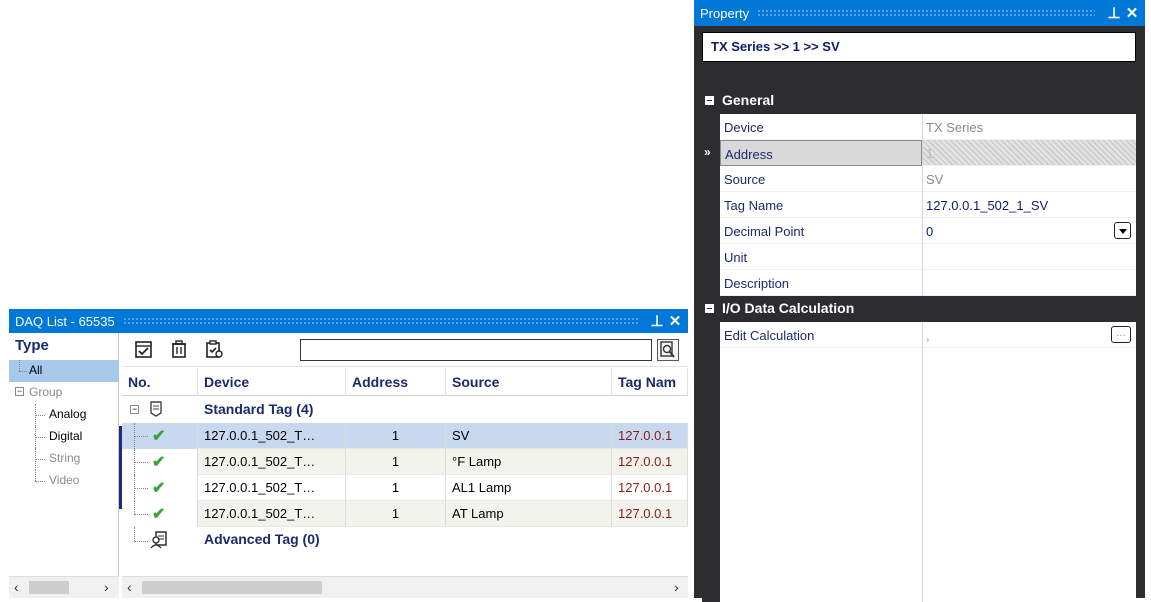  I want to click on grid-hscrollbar: ‹ ›, so click(405, 587).